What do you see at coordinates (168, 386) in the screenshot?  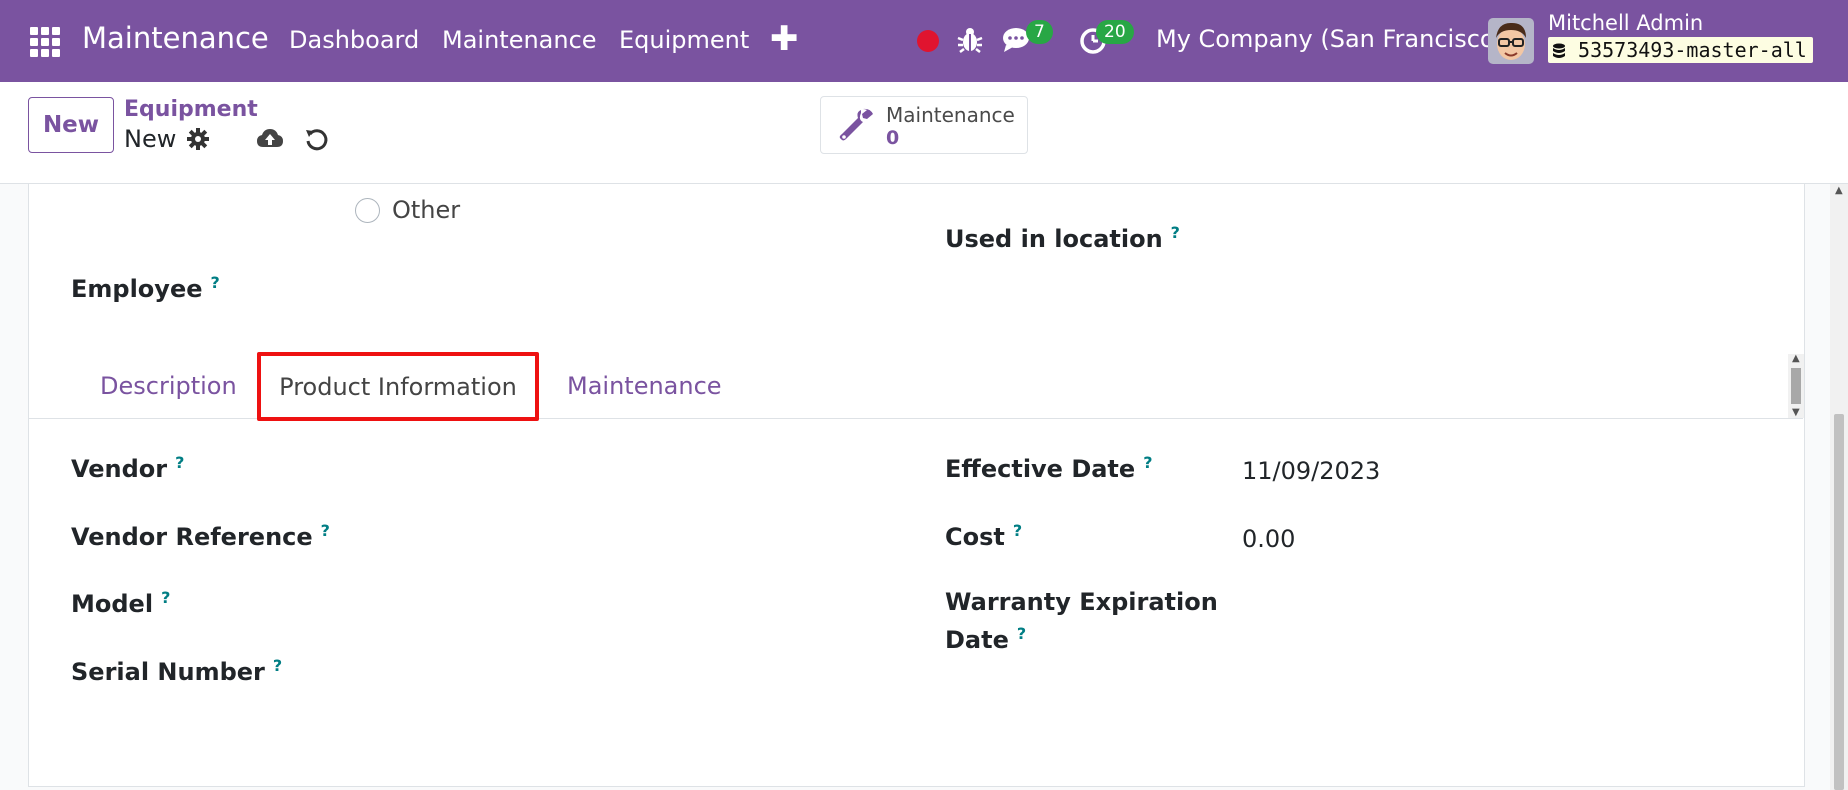 I see `tab-description: Description` at bounding box center [168, 386].